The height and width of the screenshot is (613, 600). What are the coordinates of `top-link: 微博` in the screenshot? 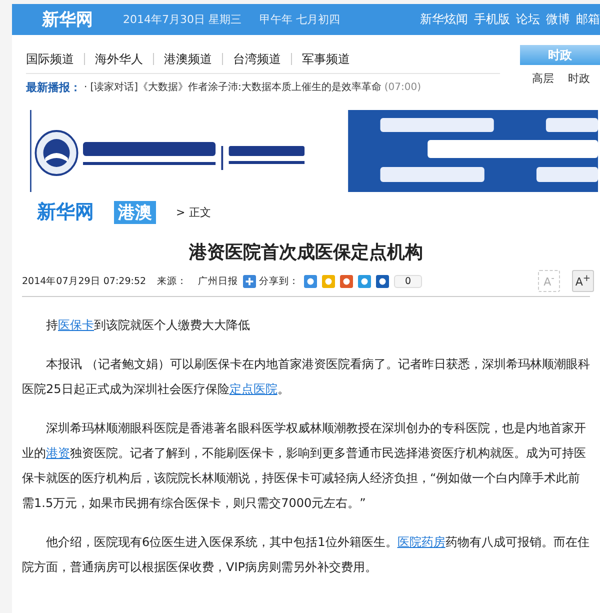 It's located at (558, 19).